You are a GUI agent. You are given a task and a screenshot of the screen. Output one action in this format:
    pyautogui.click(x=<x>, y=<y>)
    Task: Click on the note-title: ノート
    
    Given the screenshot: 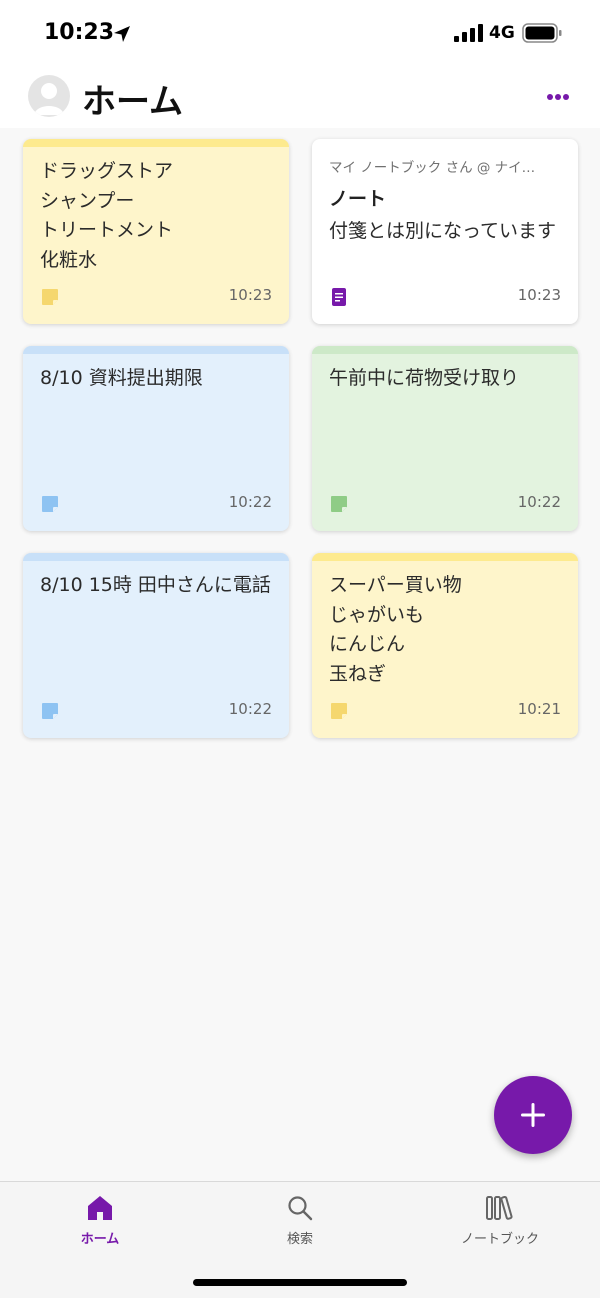 What is the action you would take?
    pyautogui.click(x=358, y=199)
    